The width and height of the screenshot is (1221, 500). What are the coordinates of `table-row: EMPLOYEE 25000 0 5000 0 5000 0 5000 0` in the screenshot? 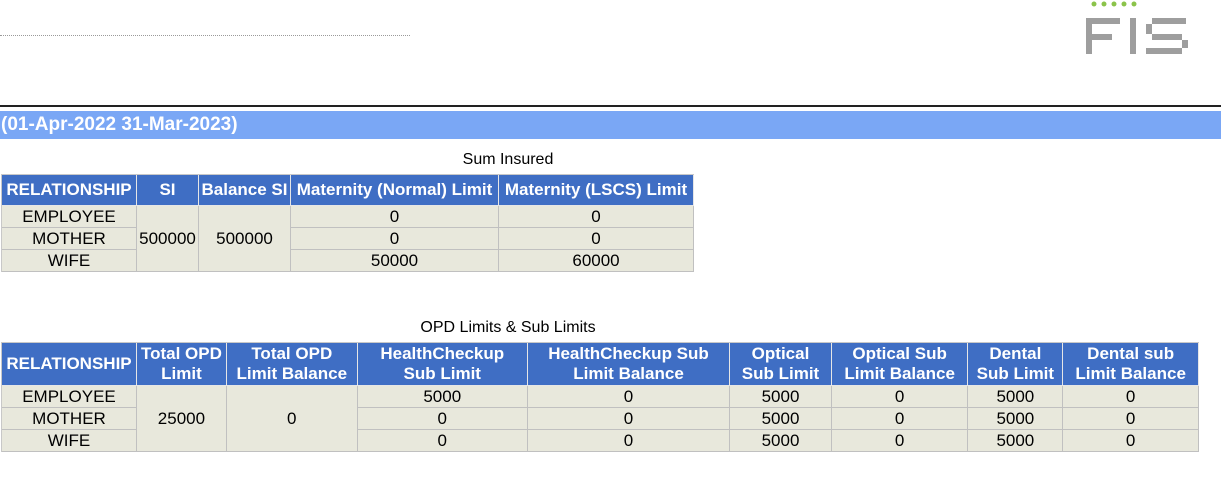 It's located at (600, 419).